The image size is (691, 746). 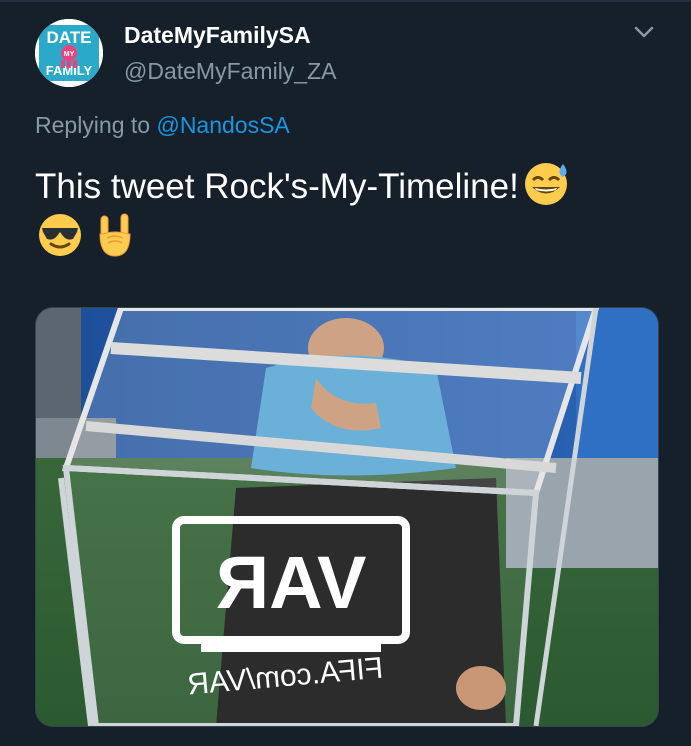 I want to click on replying-to: Replying to @NandosSA, so click(x=162, y=125).